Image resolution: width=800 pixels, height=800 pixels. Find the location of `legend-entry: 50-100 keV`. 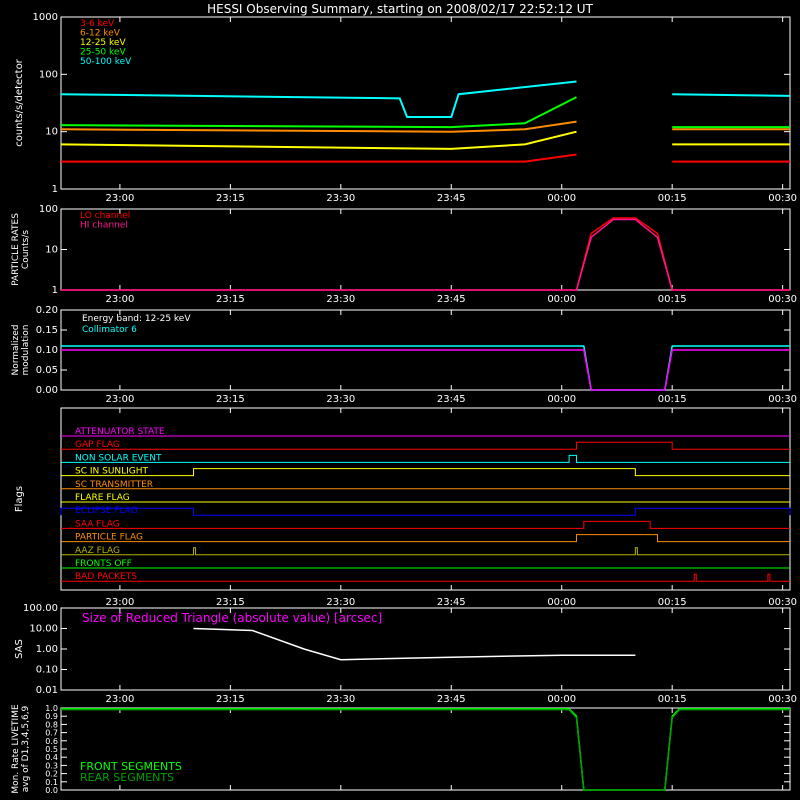

legend-entry: 50-100 keV is located at coordinates (106, 62).